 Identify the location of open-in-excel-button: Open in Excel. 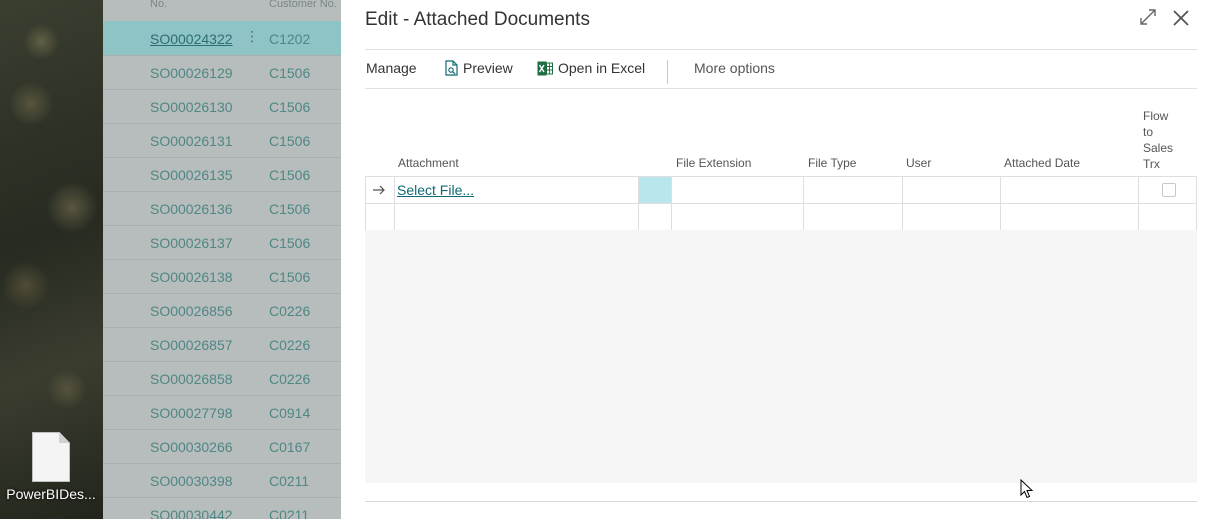
(591, 68).